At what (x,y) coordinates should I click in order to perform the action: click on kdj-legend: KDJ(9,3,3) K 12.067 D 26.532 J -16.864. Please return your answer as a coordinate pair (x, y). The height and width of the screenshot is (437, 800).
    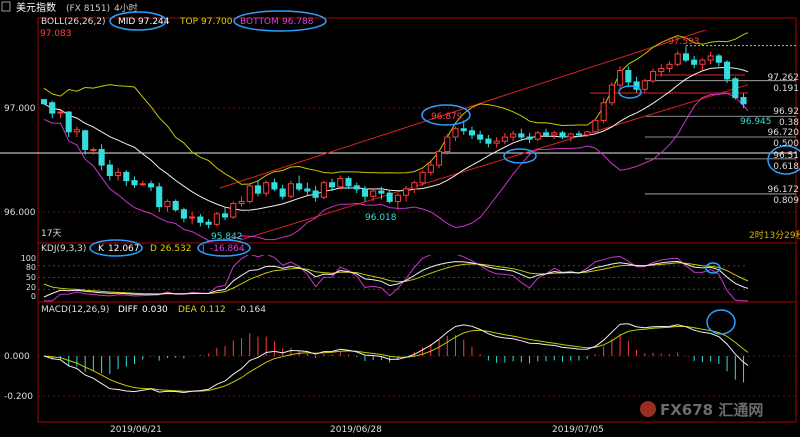
    Looking at the image, I should click on (146, 248).